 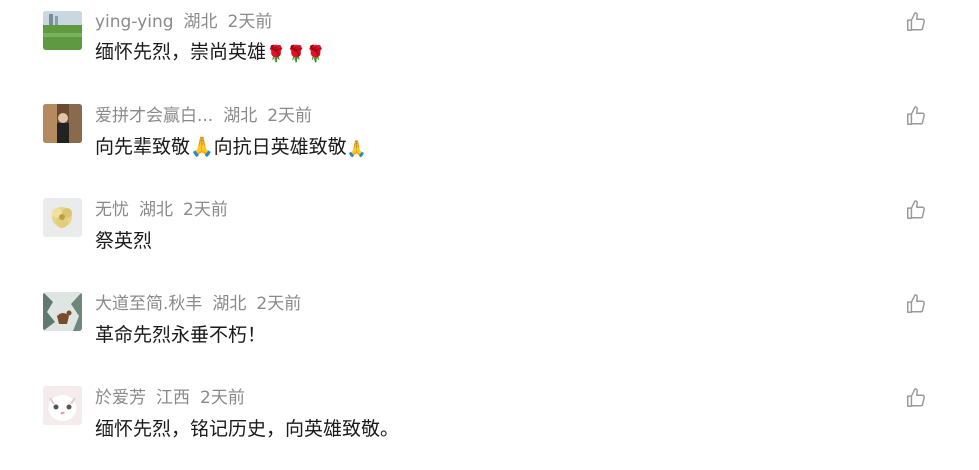 I want to click on comment-text: 向先辈致敬🙏向抗日英雄致敬🙏, so click(x=231, y=148).